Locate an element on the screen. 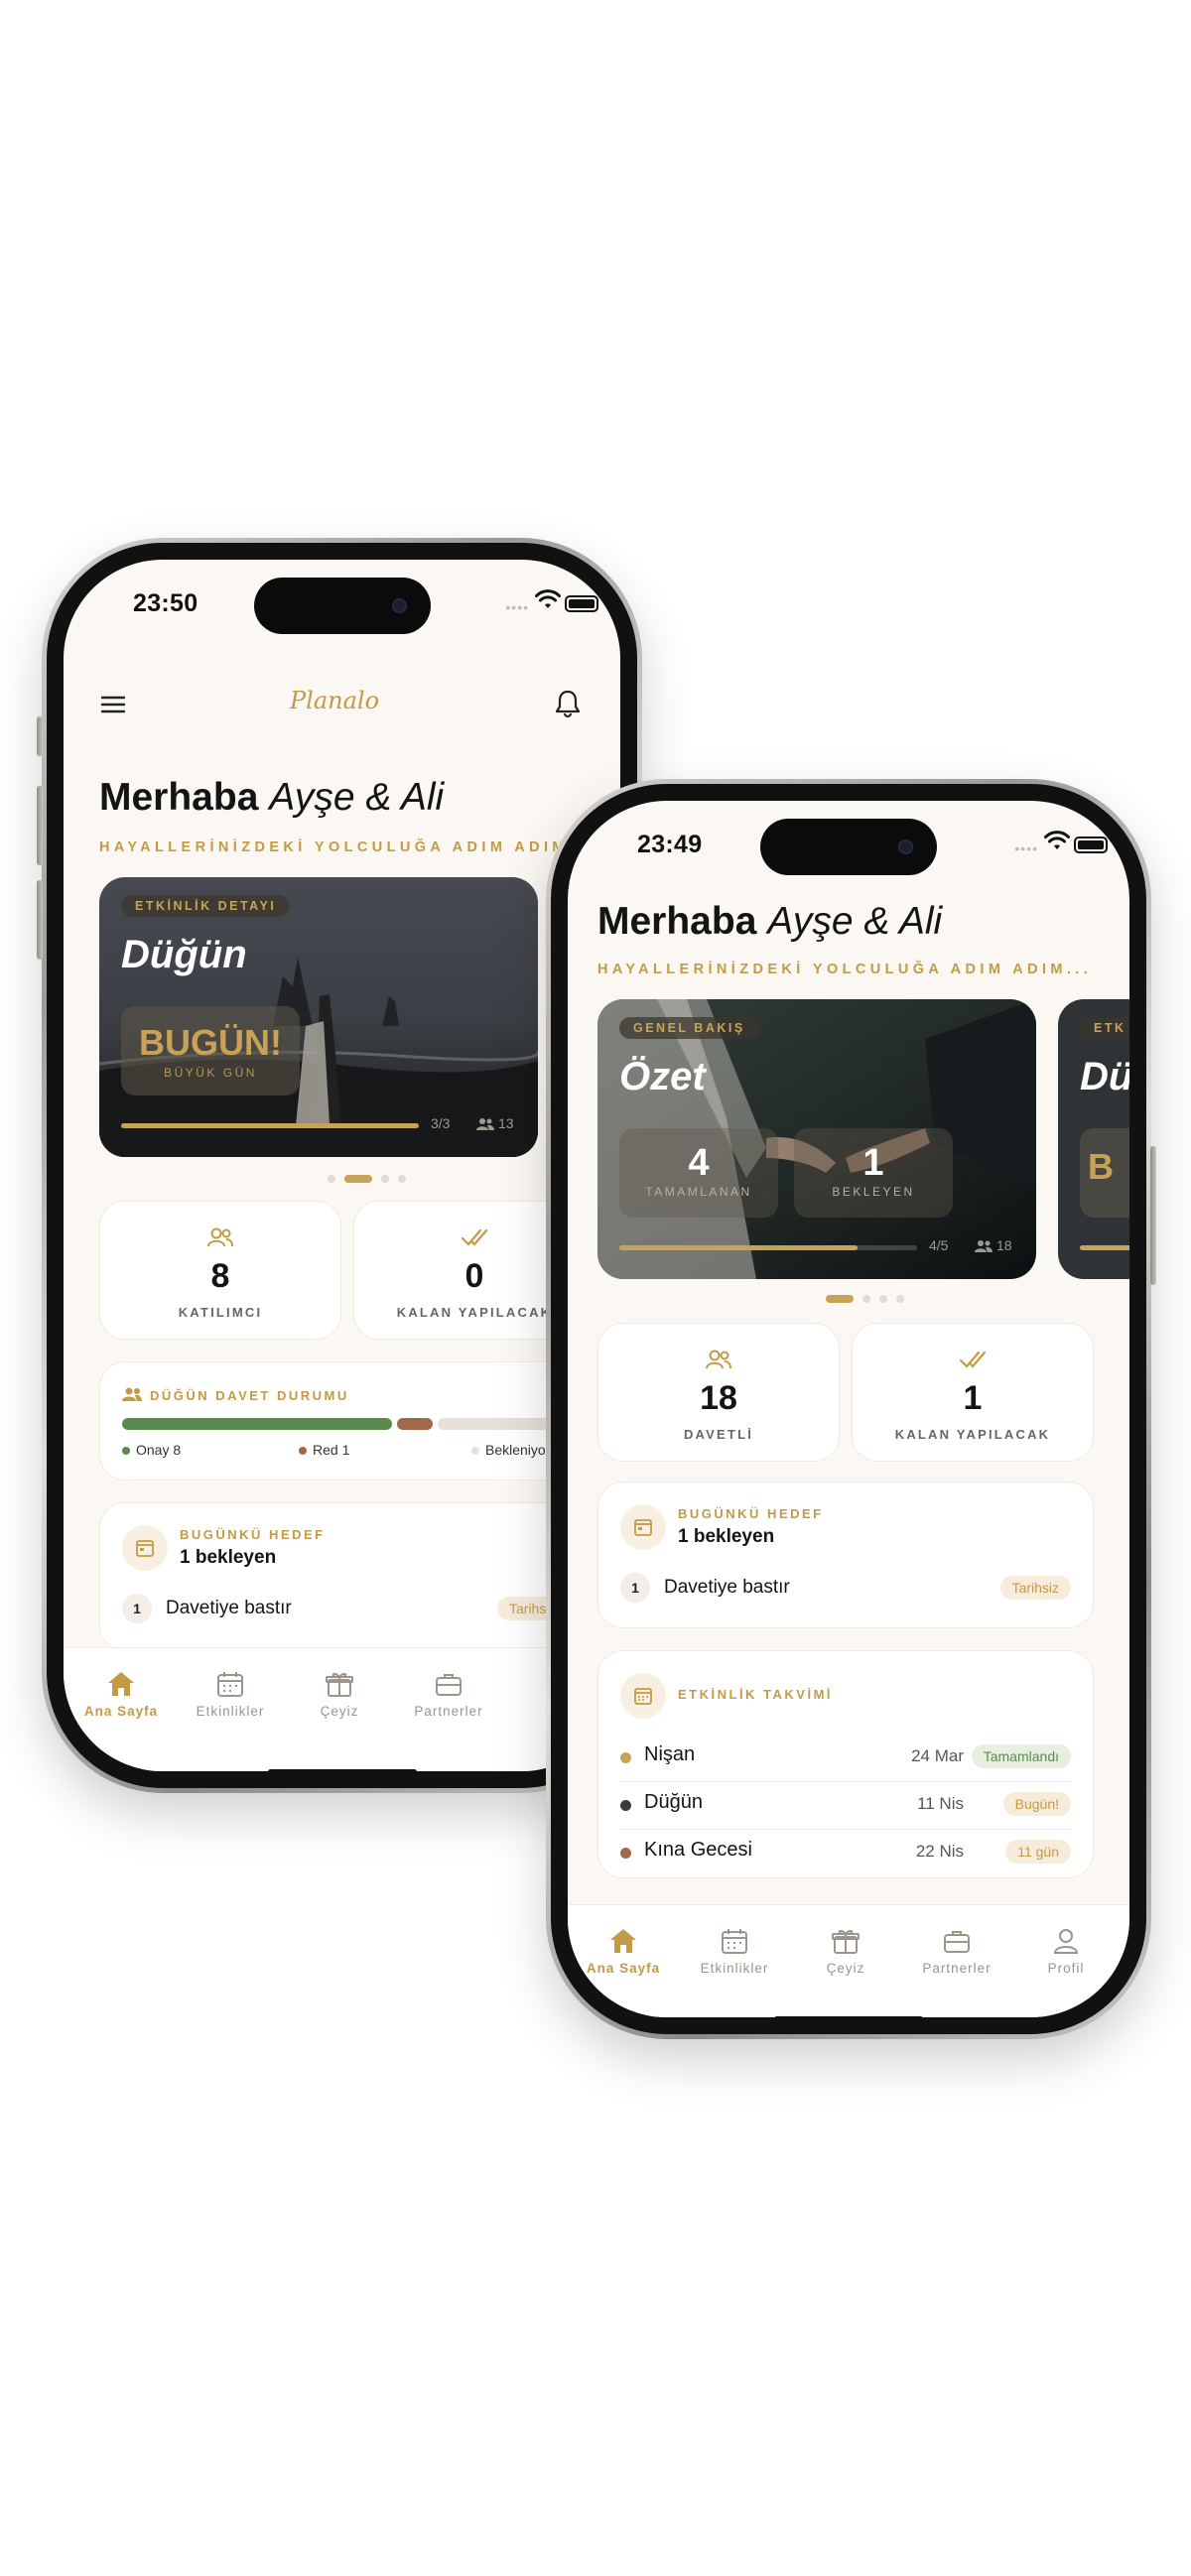  power-button is located at coordinates (1153, 1215).